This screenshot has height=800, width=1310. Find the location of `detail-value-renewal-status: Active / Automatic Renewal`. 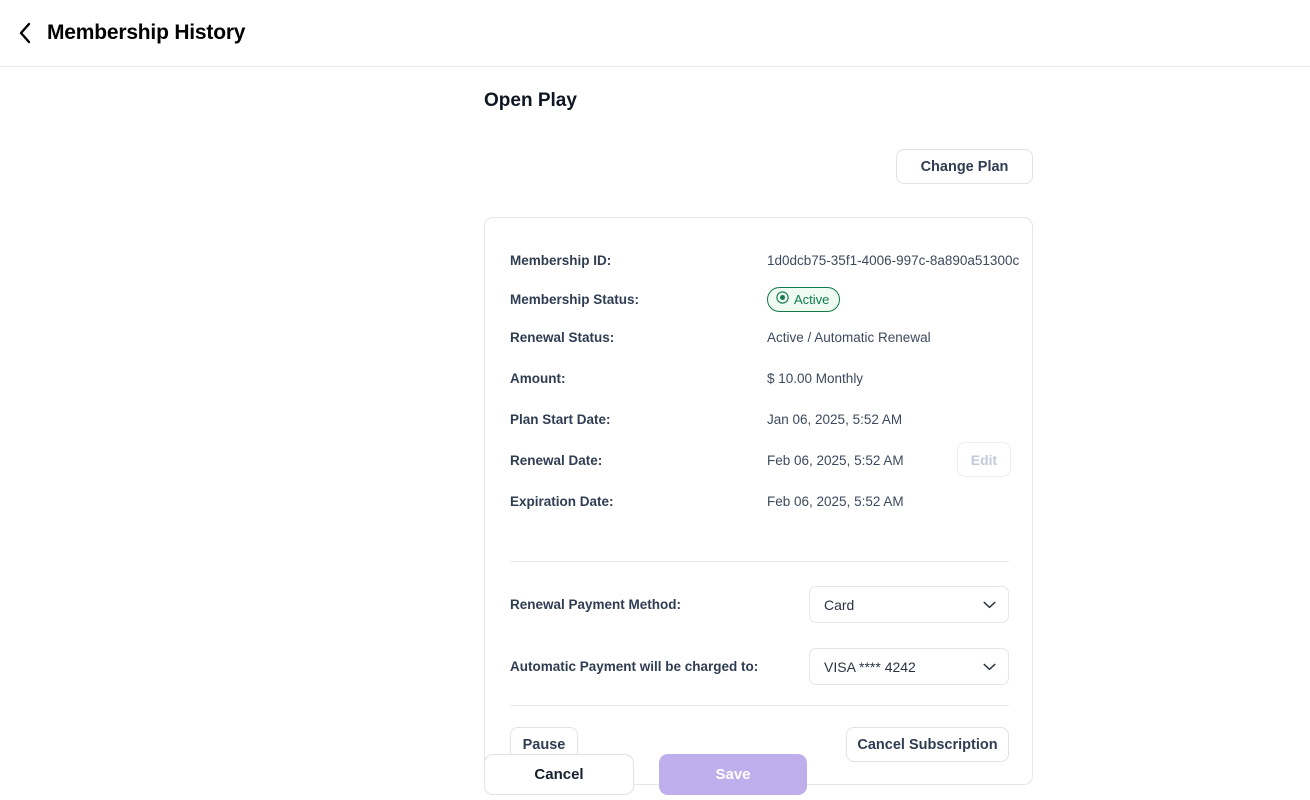

detail-value-renewal-status: Active / Automatic Renewal is located at coordinates (849, 337).